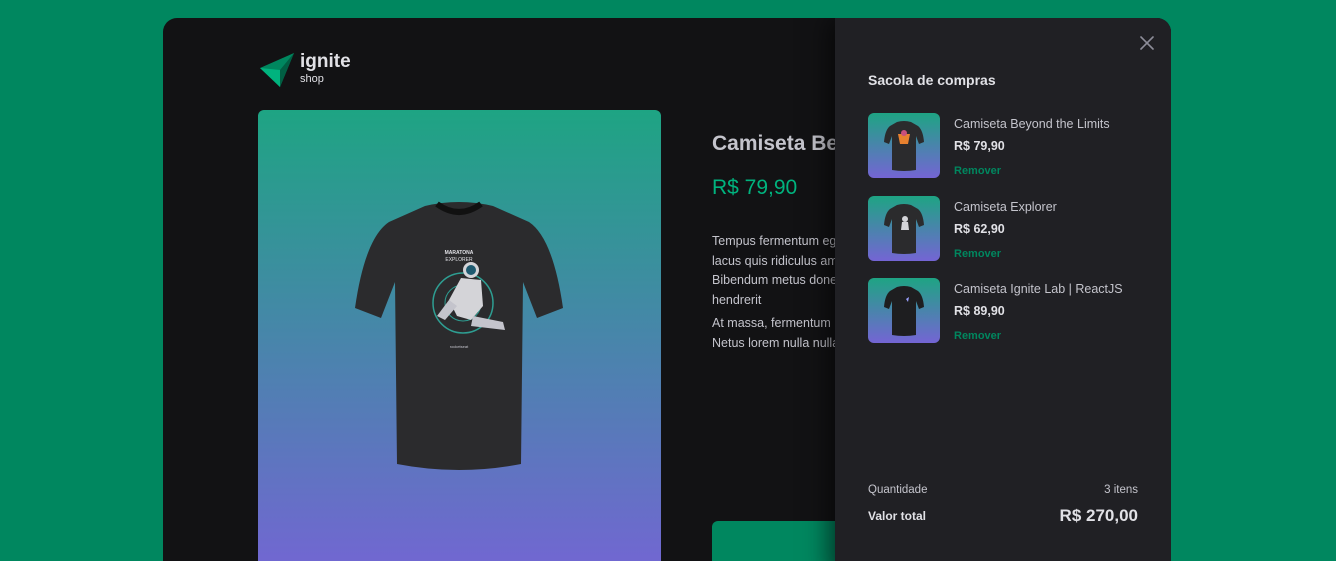 The image size is (1336, 561). Describe the element at coordinates (932, 80) in the screenshot. I see `cart-title: Sacola de compras` at that location.